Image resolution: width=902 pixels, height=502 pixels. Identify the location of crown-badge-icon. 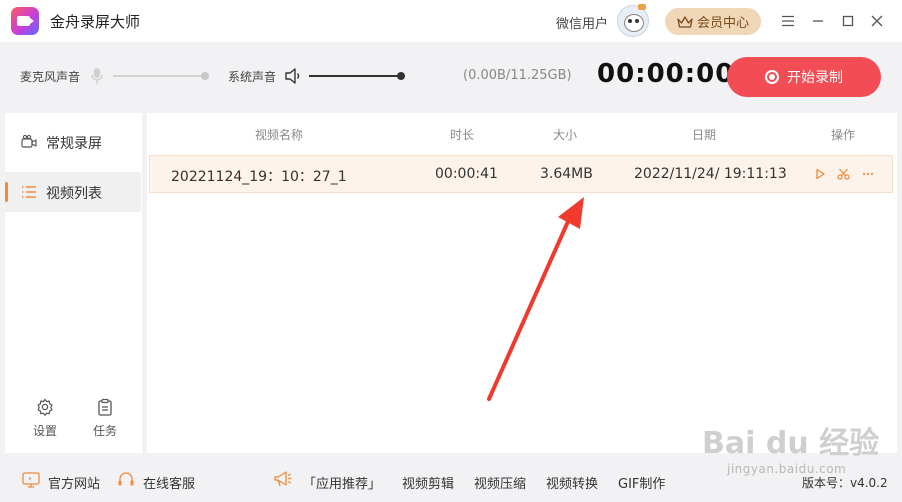
(642, 7).